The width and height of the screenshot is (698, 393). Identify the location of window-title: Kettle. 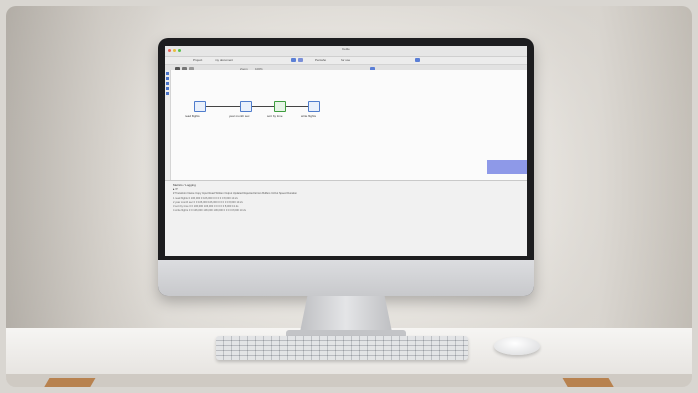
(346, 49).